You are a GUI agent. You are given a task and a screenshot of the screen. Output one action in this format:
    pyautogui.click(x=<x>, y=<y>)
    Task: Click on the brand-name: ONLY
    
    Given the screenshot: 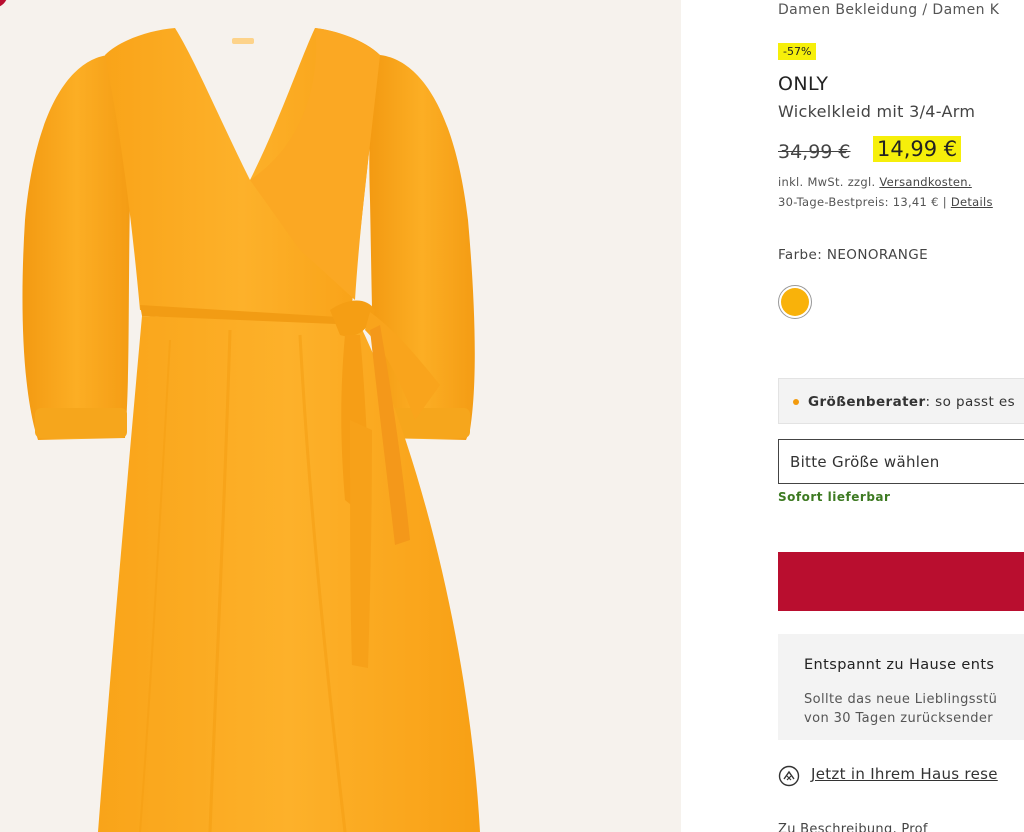 What is the action you would take?
    pyautogui.click(x=803, y=84)
    